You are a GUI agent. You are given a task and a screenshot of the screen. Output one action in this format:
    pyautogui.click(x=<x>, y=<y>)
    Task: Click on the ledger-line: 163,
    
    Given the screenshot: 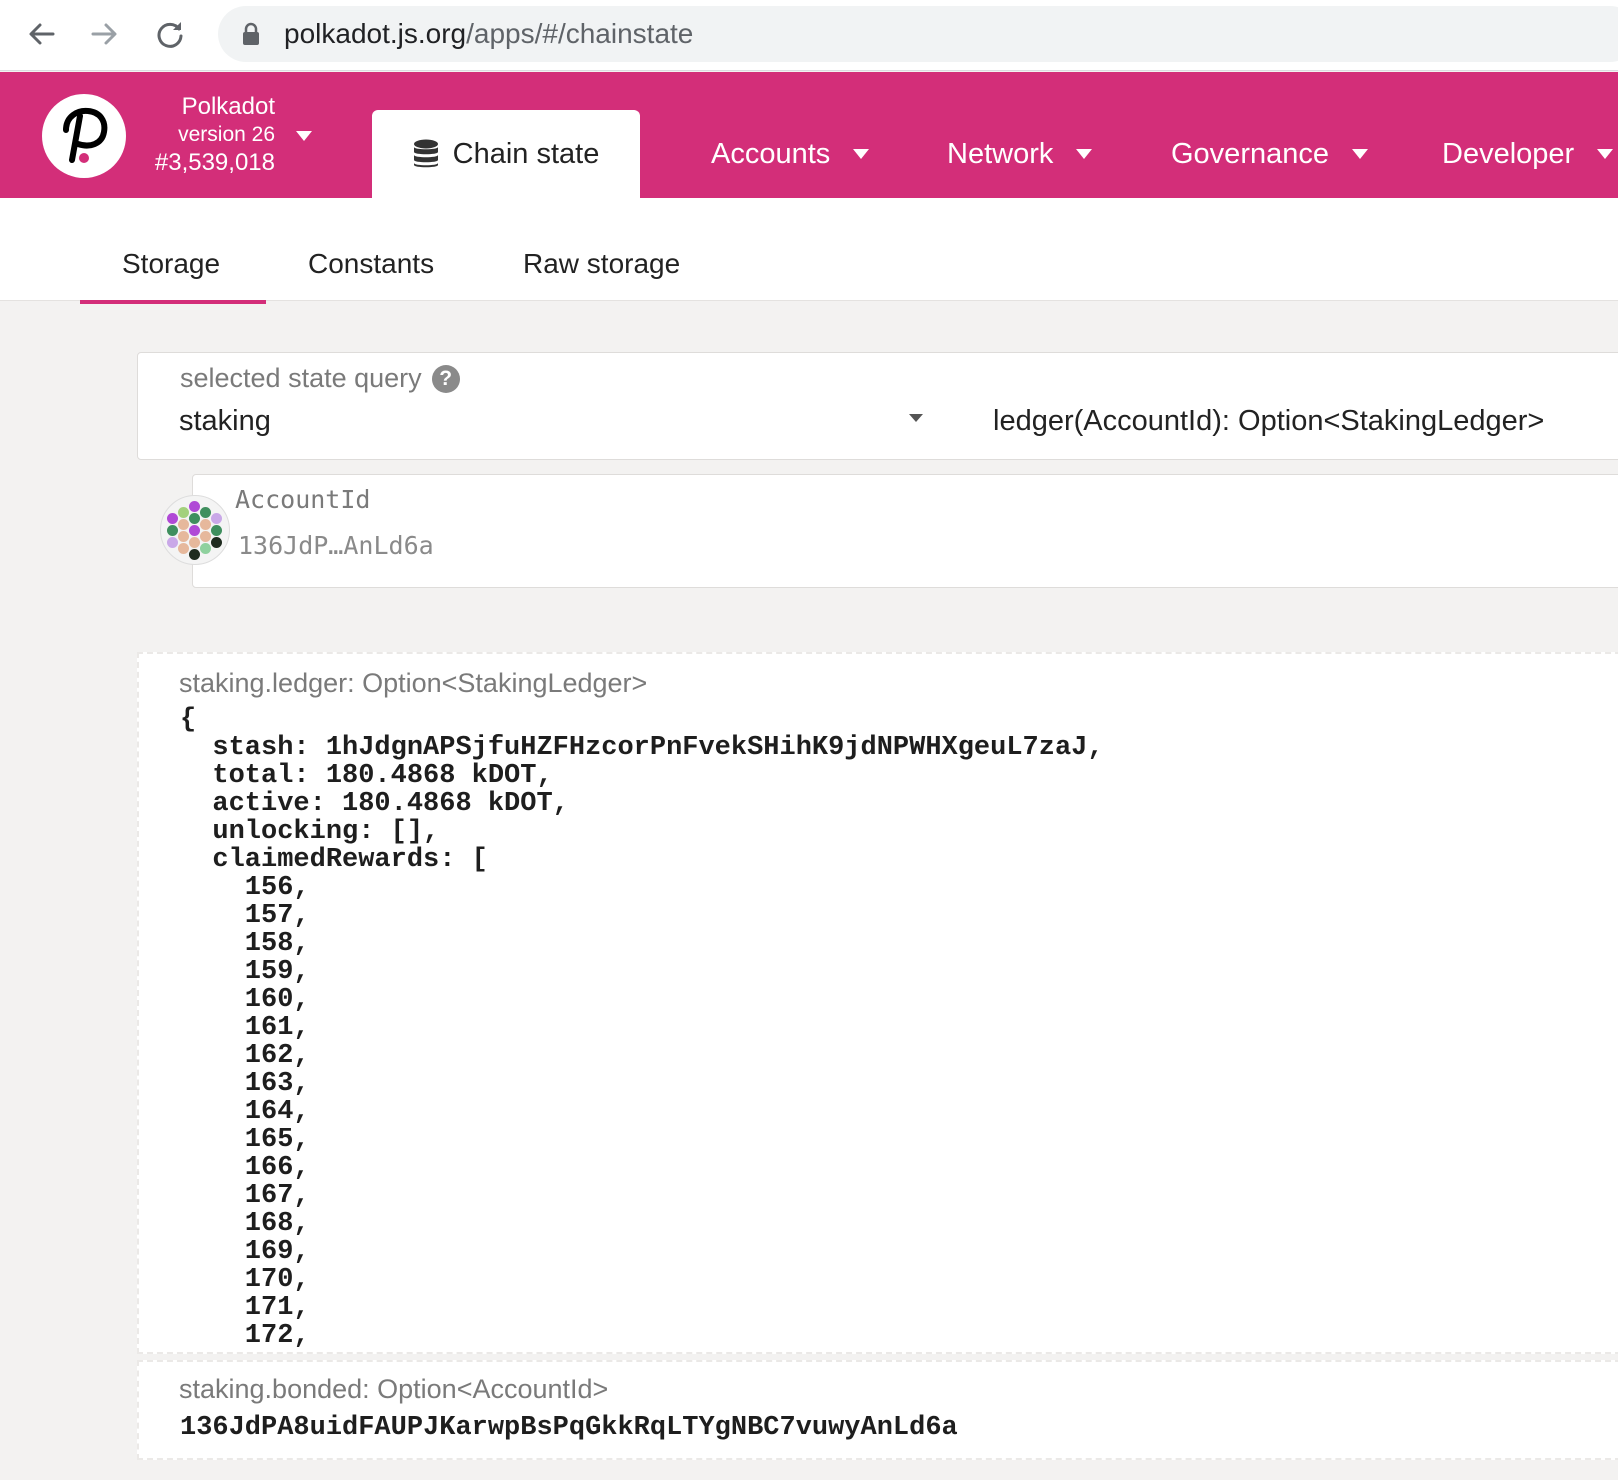 What is the action you would take?
    pyautogui.click(x=277, y=1084)
    